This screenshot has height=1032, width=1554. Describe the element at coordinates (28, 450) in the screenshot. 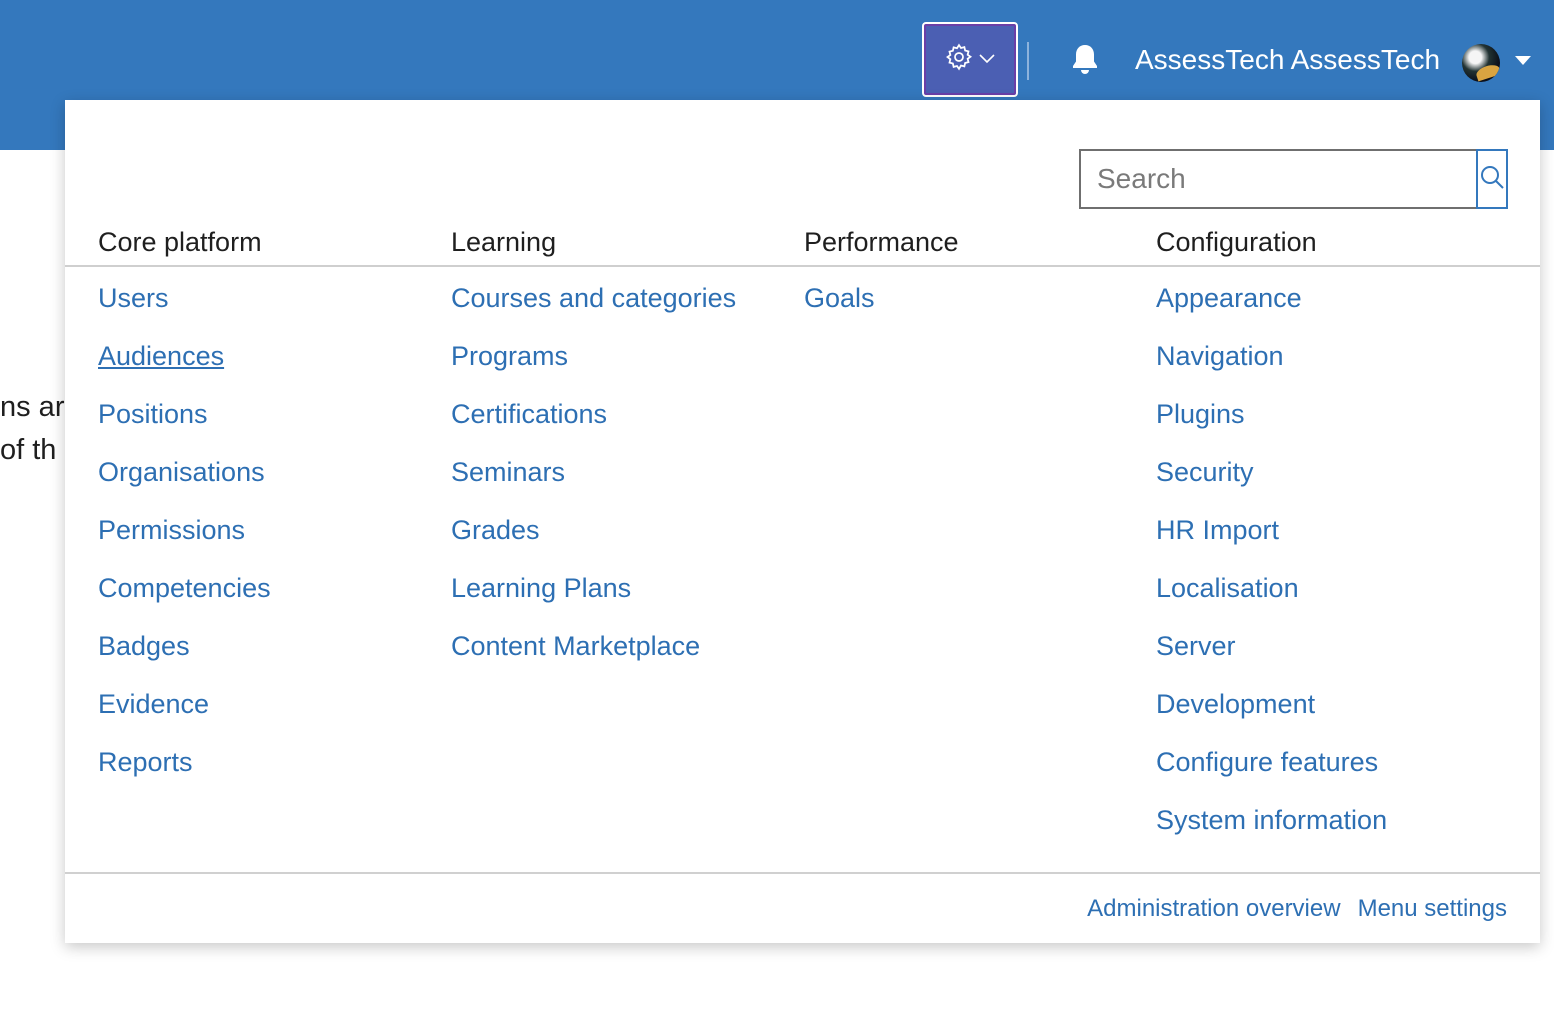

I see `background-page-text: of th` at that location.